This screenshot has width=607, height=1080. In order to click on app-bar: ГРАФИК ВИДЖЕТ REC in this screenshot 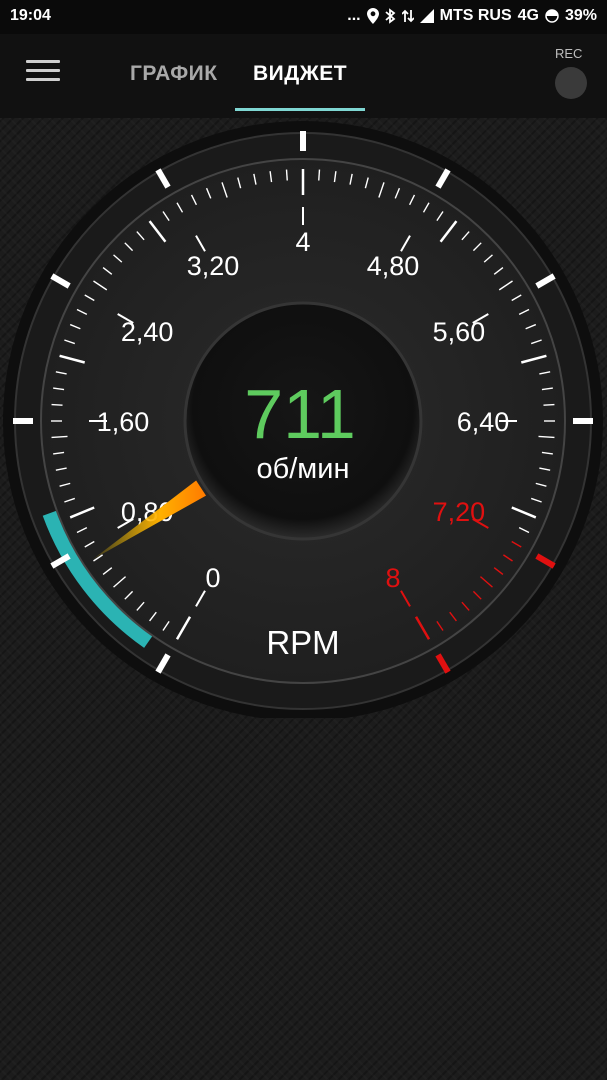, I will do `click(303, 76)`.